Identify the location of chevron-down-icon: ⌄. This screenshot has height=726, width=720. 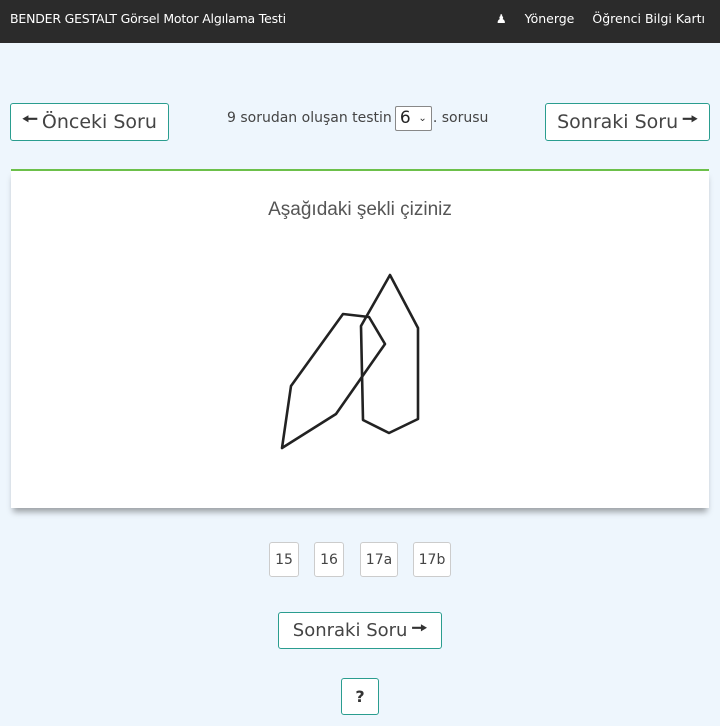
(422, 118).